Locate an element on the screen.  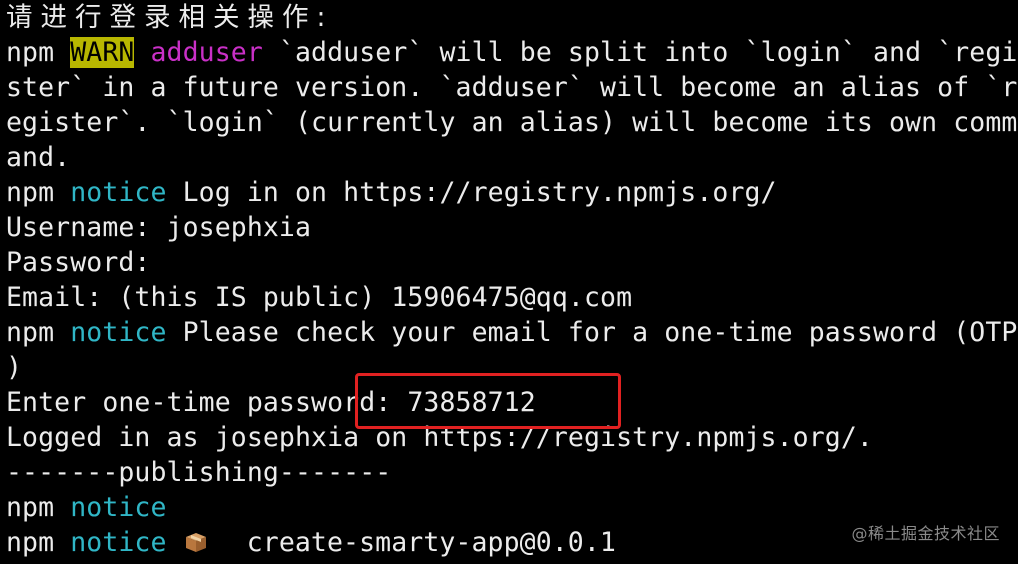
notice-message-cont: ) is located at coordinates (14, 367).